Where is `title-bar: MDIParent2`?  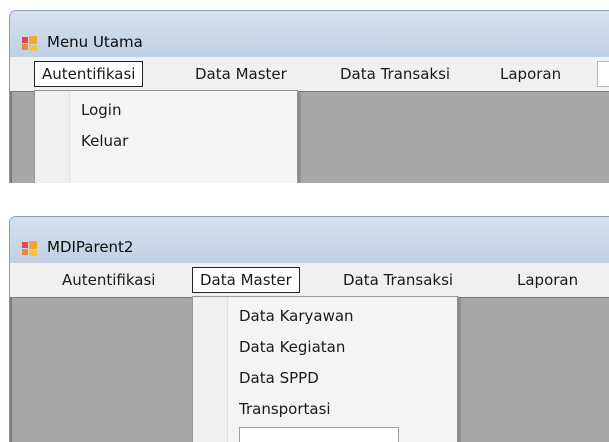 title-bar: MDIParent2 is located at coordinates (309, 240).